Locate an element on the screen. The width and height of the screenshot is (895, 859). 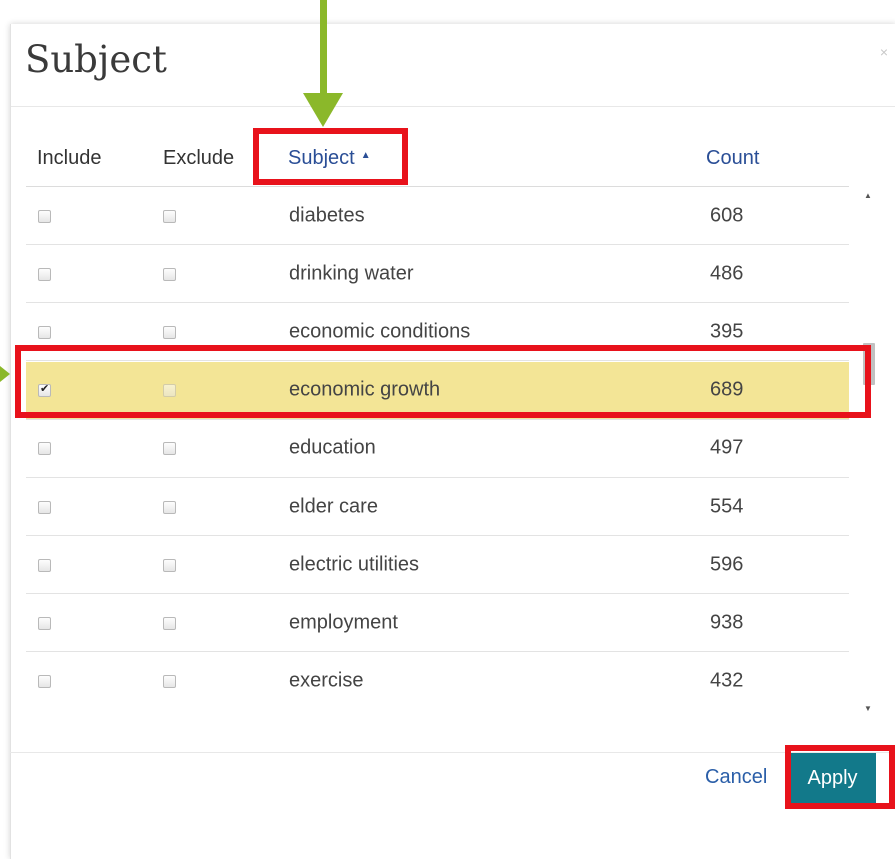
annotation-highlight-subject-header is located at coordinates (330, 156).